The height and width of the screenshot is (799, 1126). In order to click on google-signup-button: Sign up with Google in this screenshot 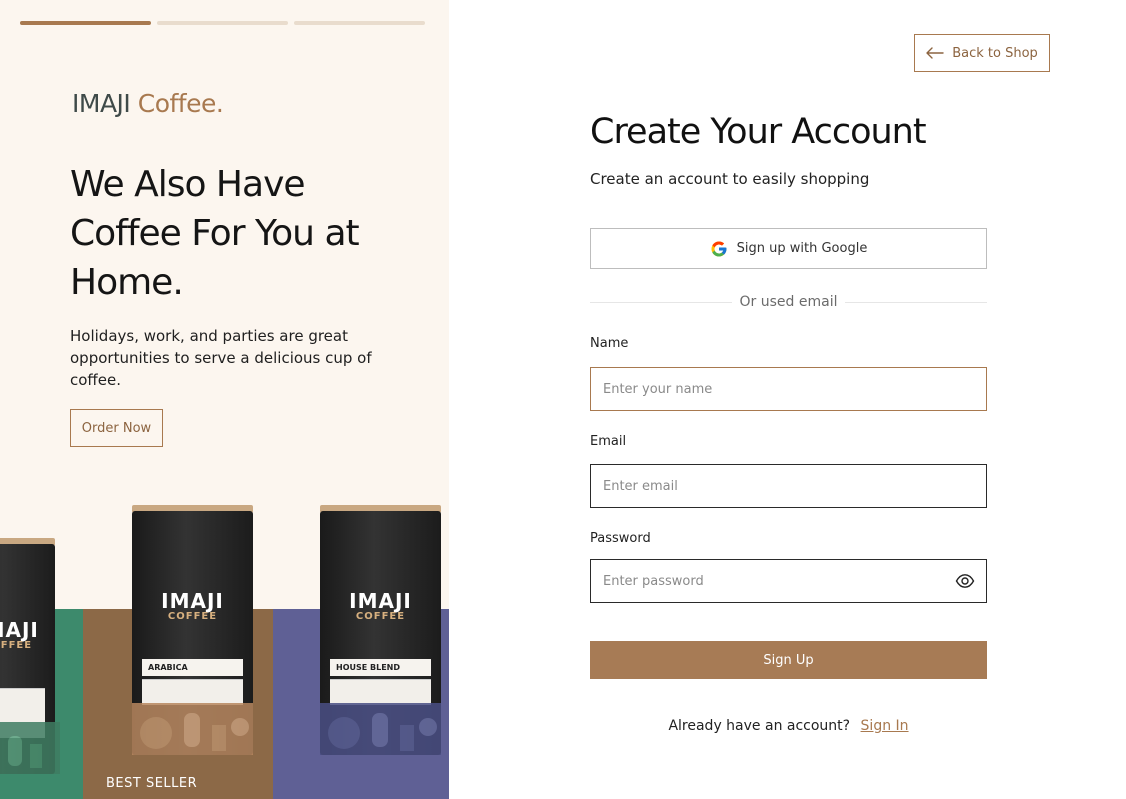, I will do `click(788, 248)`.